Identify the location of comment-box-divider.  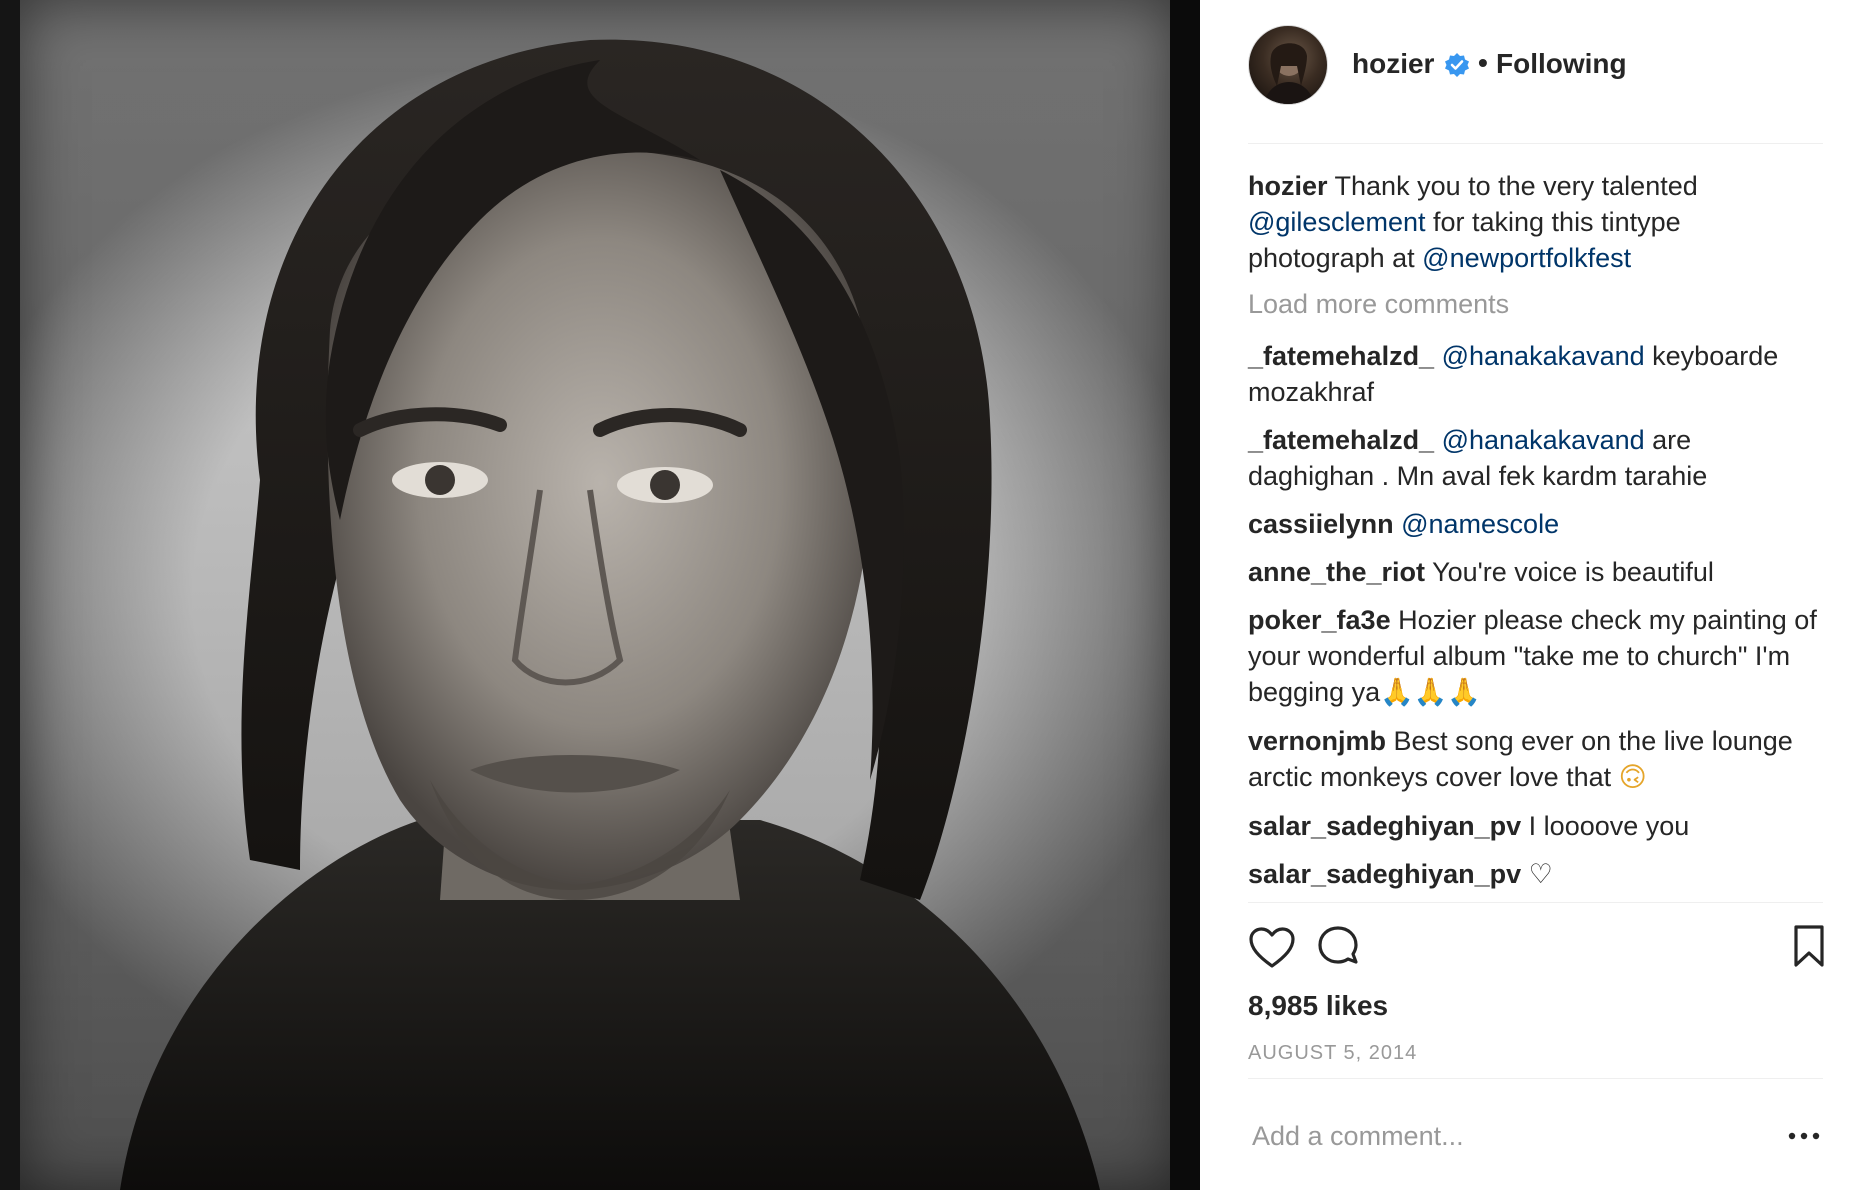
(1535, 1078).